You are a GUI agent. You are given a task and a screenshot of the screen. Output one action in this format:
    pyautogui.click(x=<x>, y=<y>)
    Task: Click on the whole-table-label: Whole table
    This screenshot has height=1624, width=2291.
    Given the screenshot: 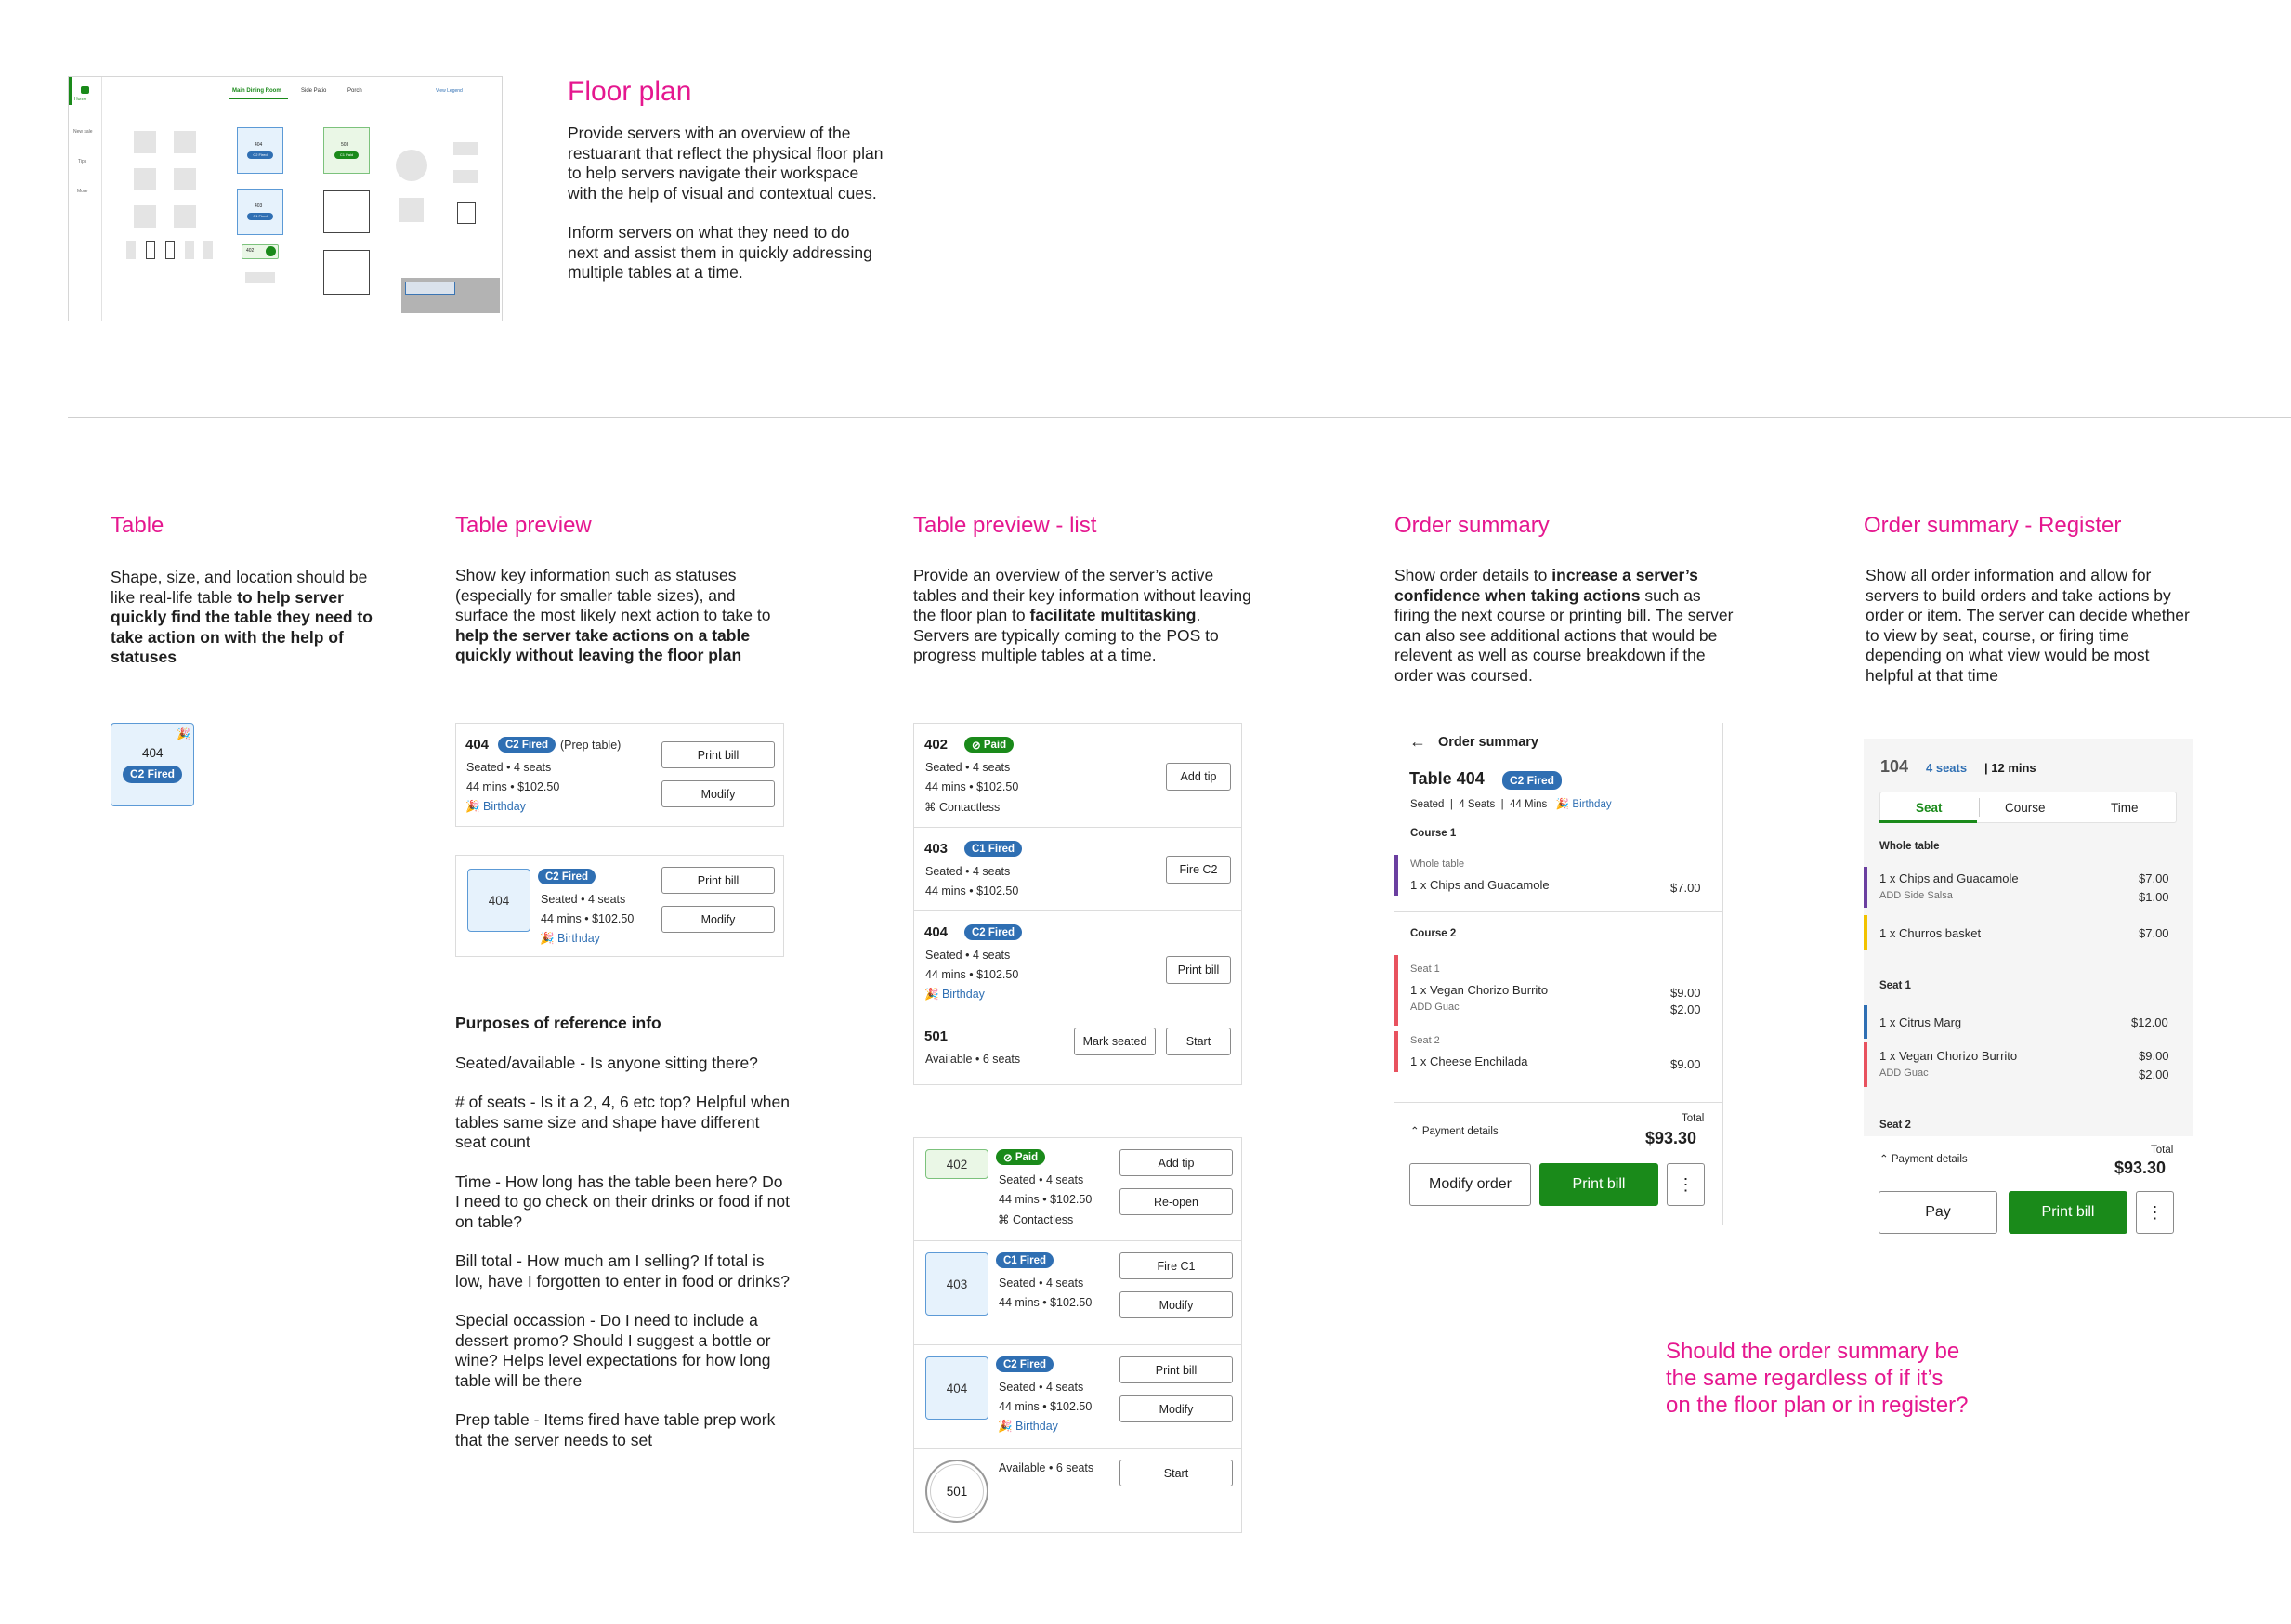 What is the action you would take?
    pyautogui.click(x=1437, y=864)
    